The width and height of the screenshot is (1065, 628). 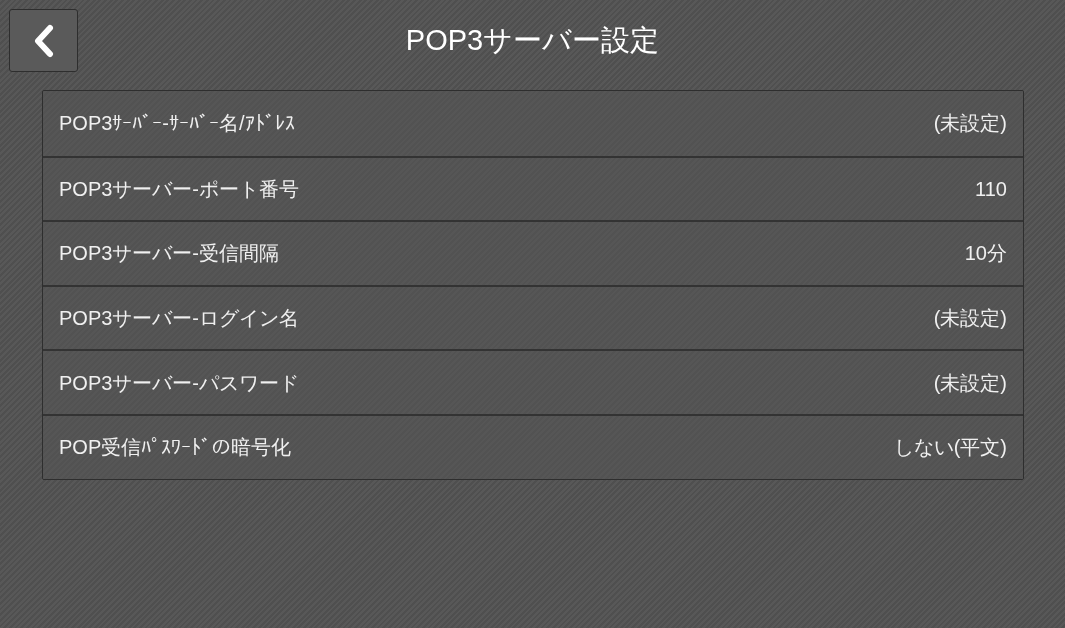 I want to click on back-button, so click(x=43, y=40).